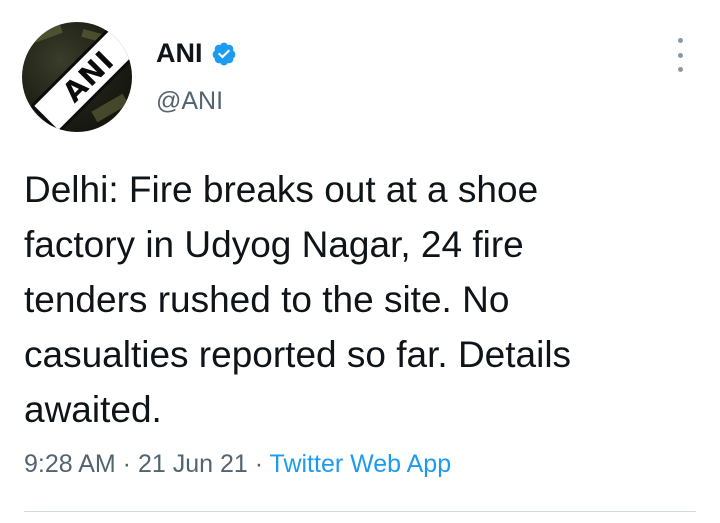 The width and height of the screenshot is (720, 523). What do you see at coordinates (223, 53) in the screenshot?
I see `verified-badge-icon` at bounding box center [223, 53].